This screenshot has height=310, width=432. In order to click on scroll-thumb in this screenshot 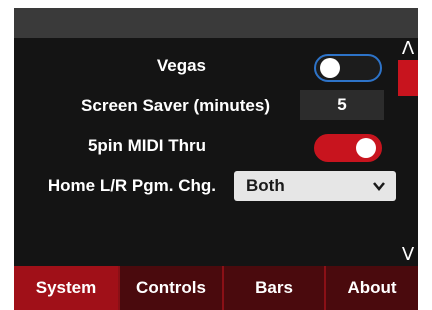, I will do `click(408, 78)`.